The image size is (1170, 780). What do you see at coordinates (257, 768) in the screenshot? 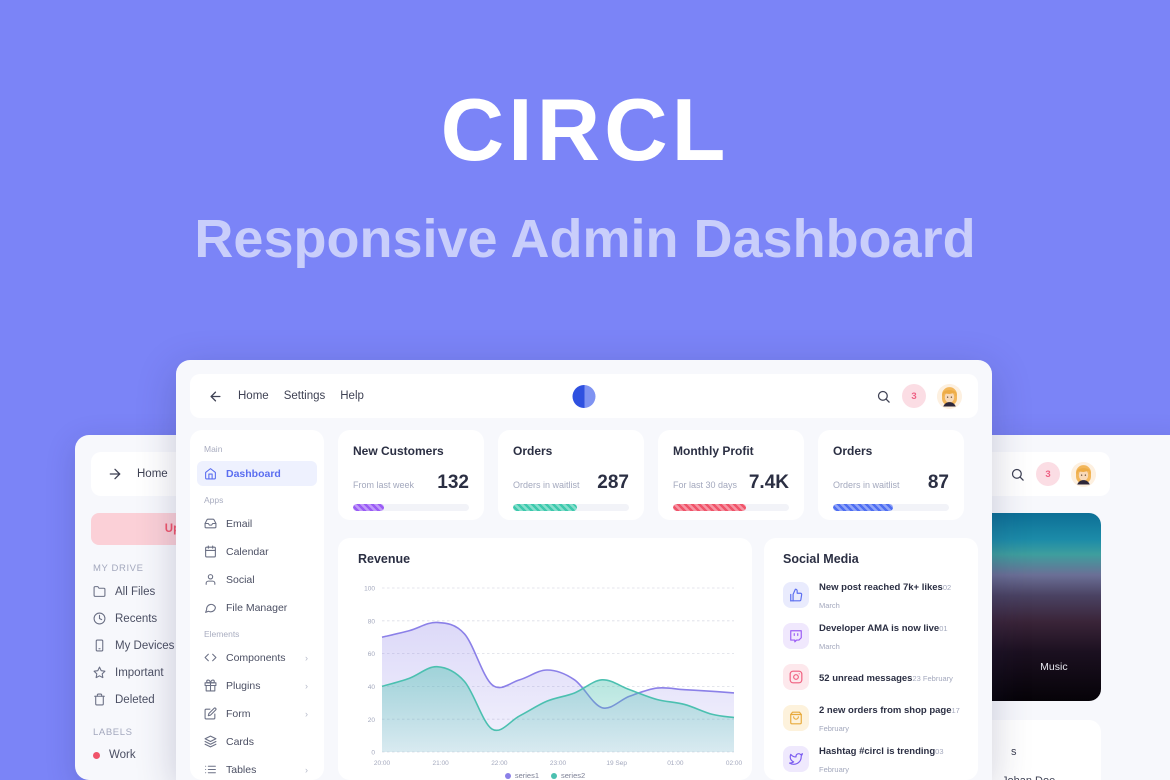
I see `sidebar-item-tables: Tables ›` at bounding box center [257, 768].